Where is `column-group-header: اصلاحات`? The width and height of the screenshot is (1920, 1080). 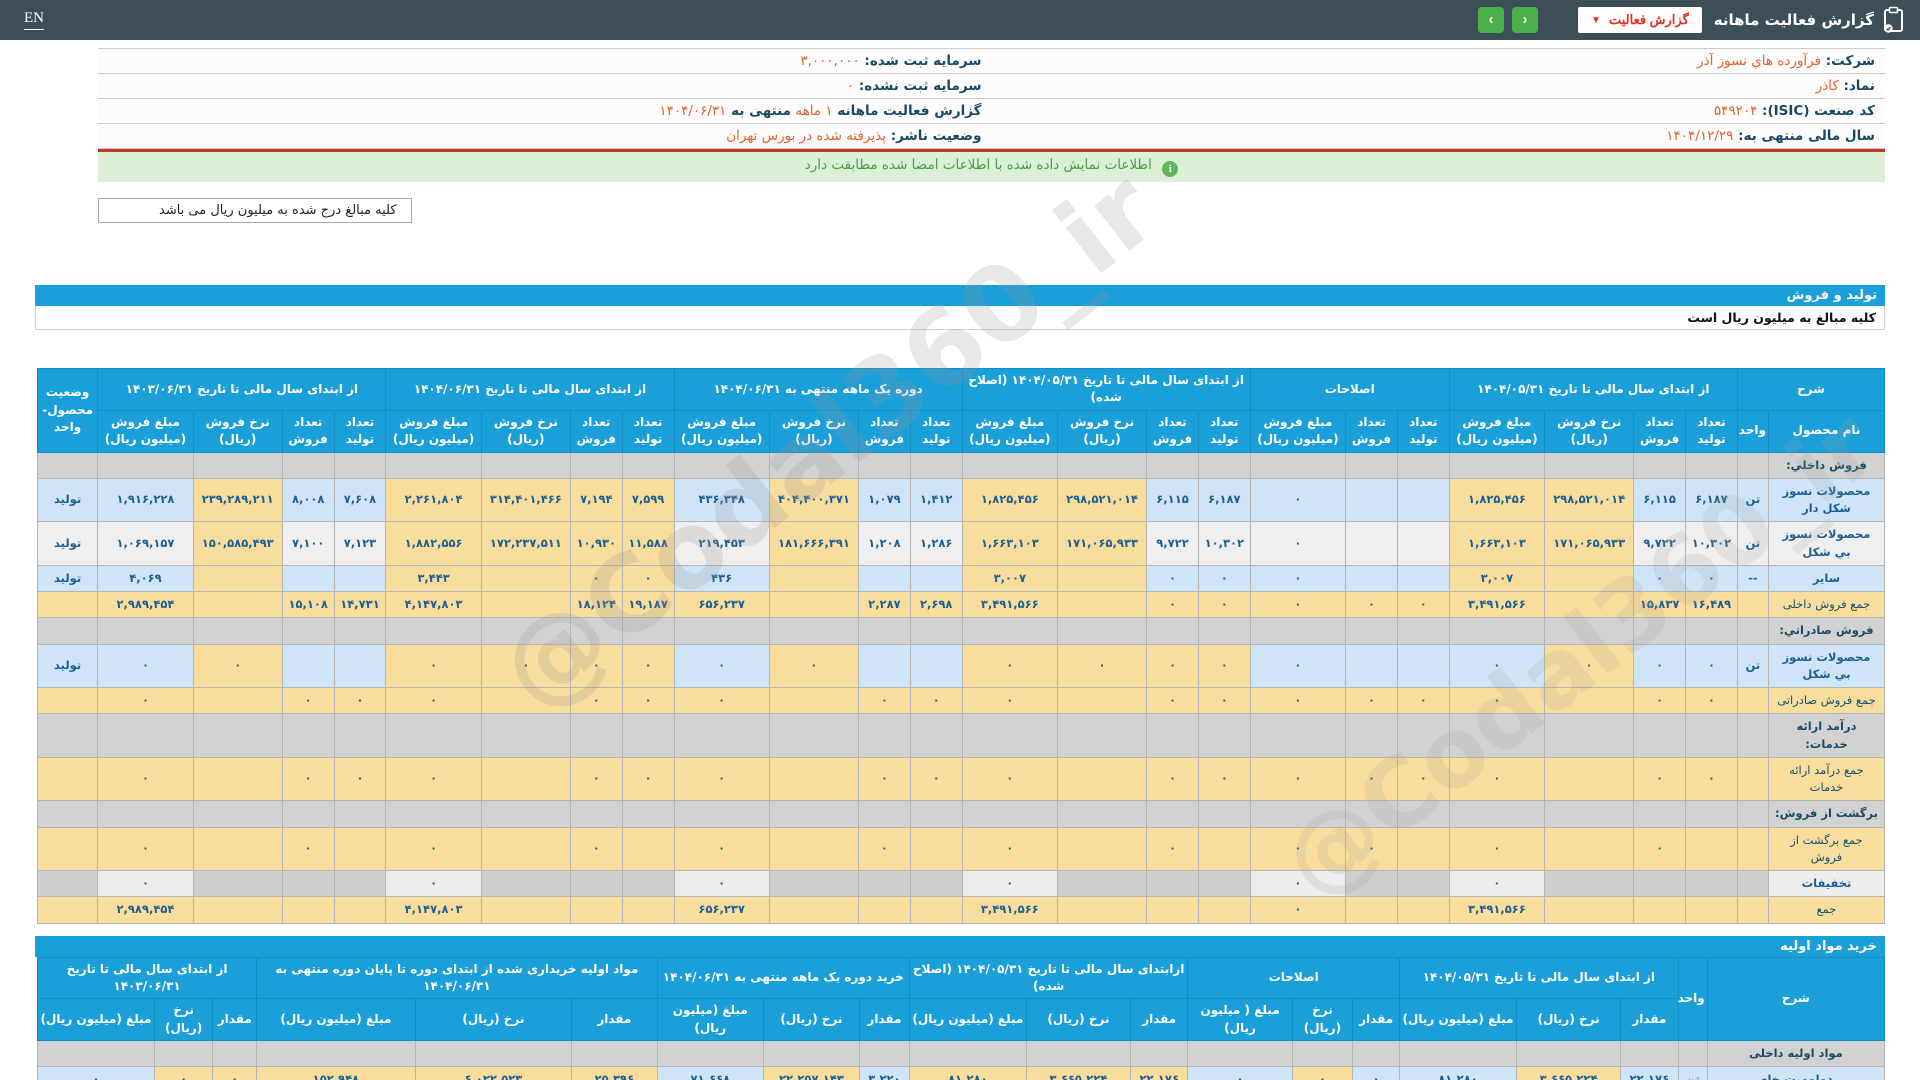 column-group-header: اصلاحات is located at coordinates (1349, 389).